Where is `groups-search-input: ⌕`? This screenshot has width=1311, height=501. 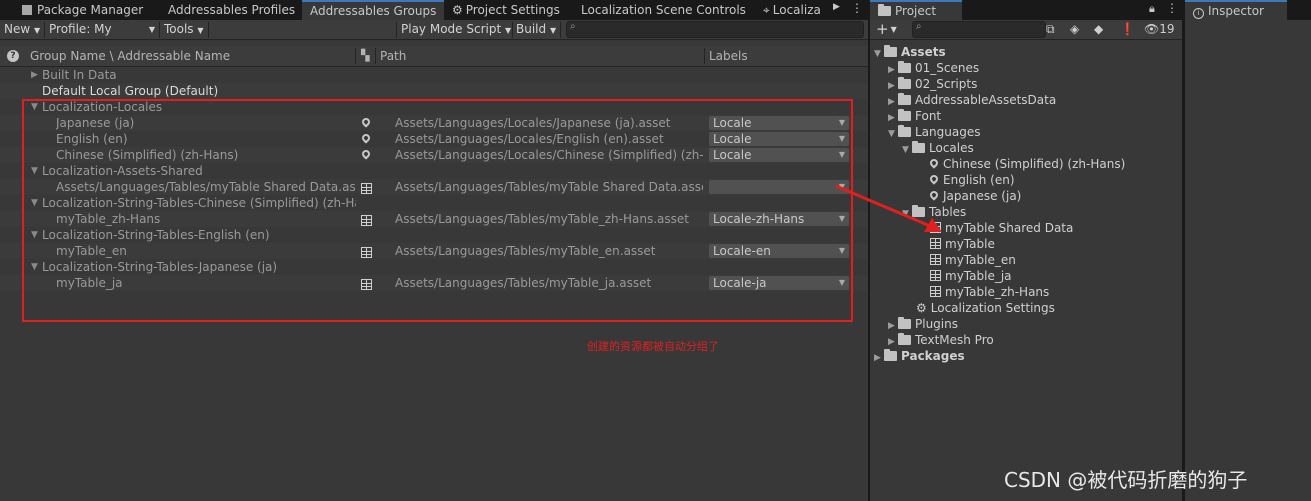 groups-search-input: ⌕ is located at coordinates (715, 29).